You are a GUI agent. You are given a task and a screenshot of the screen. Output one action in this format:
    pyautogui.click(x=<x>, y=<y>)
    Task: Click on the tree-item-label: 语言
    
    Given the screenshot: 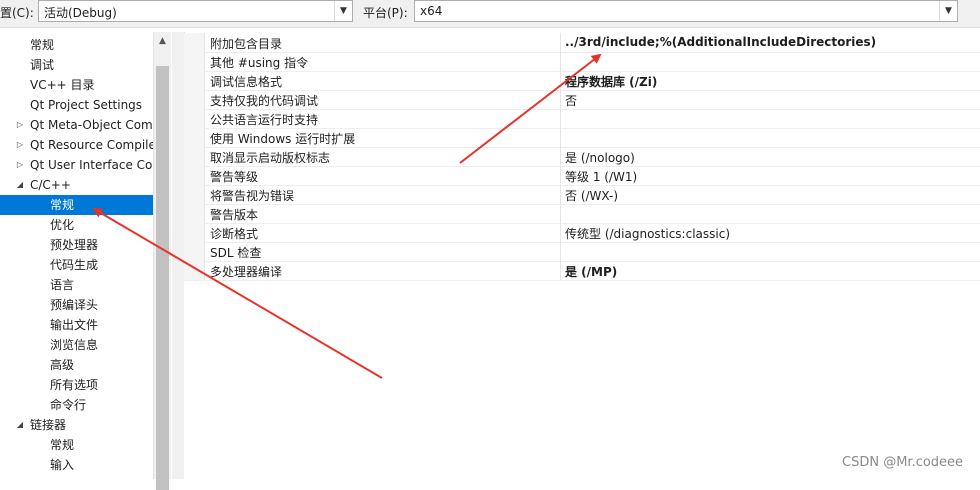 What is the action you would take?
    pyautogui.click(x=62, y=285)
    